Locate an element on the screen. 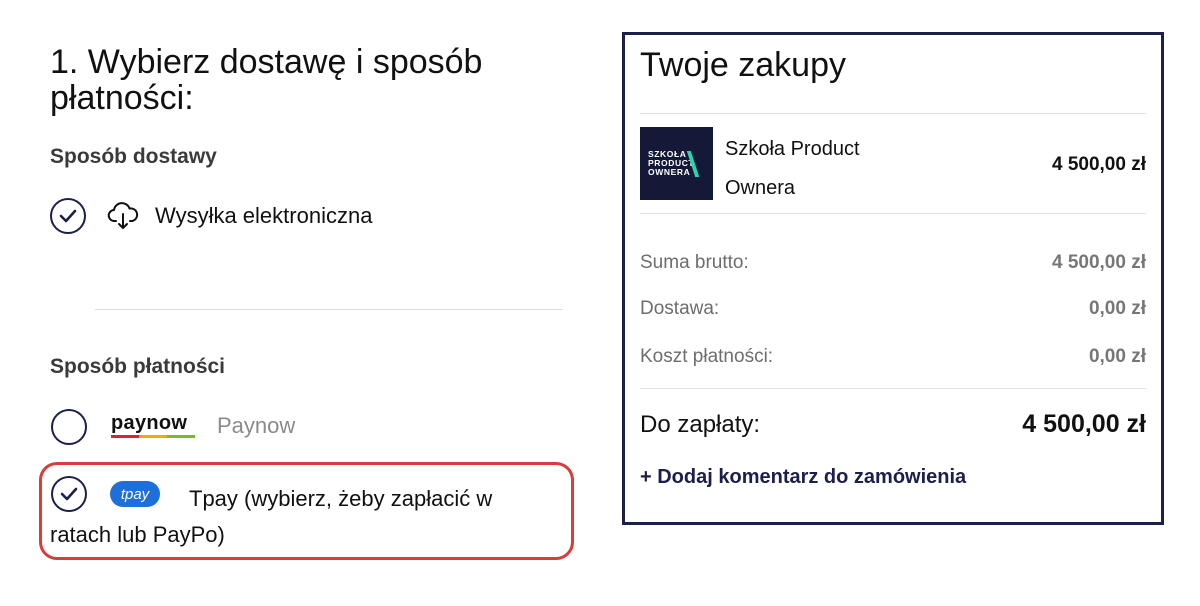  delivery-option-label: Wysyłka elektroniczna is located at coordinates (264, 215).